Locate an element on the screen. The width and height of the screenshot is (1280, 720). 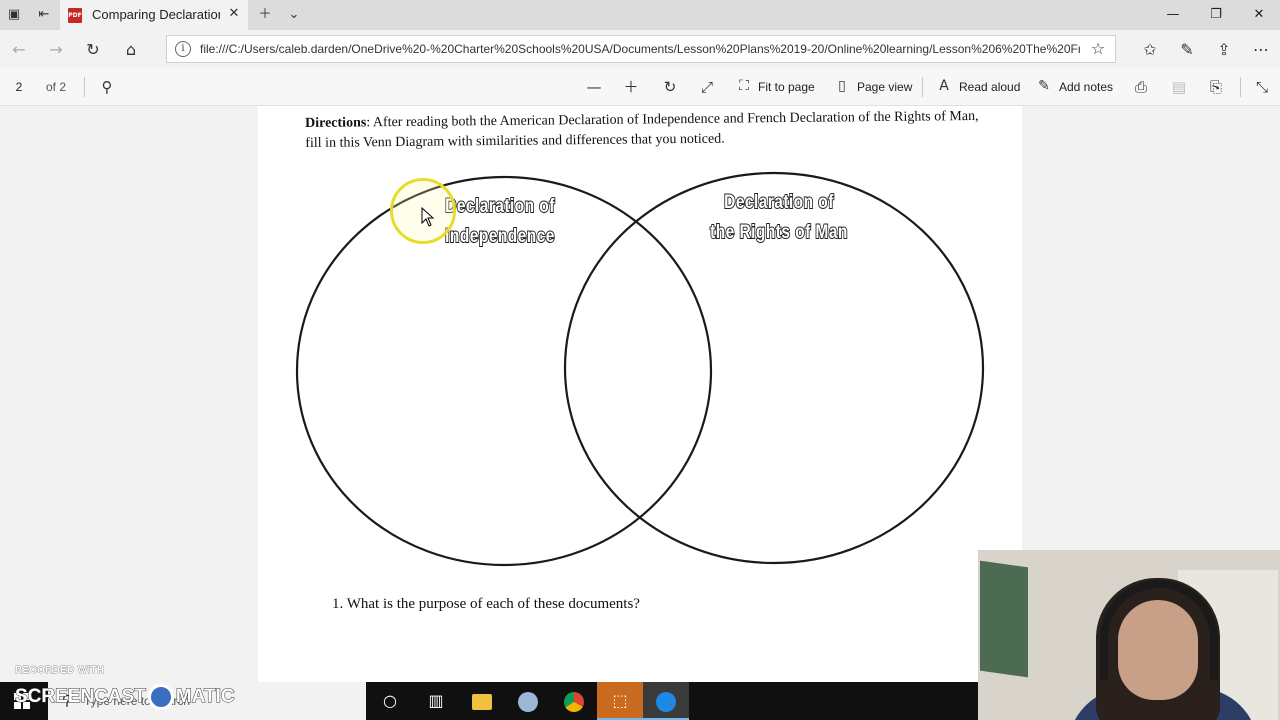
add-notes-button: Add notes is located at coordinates (1086, 87).